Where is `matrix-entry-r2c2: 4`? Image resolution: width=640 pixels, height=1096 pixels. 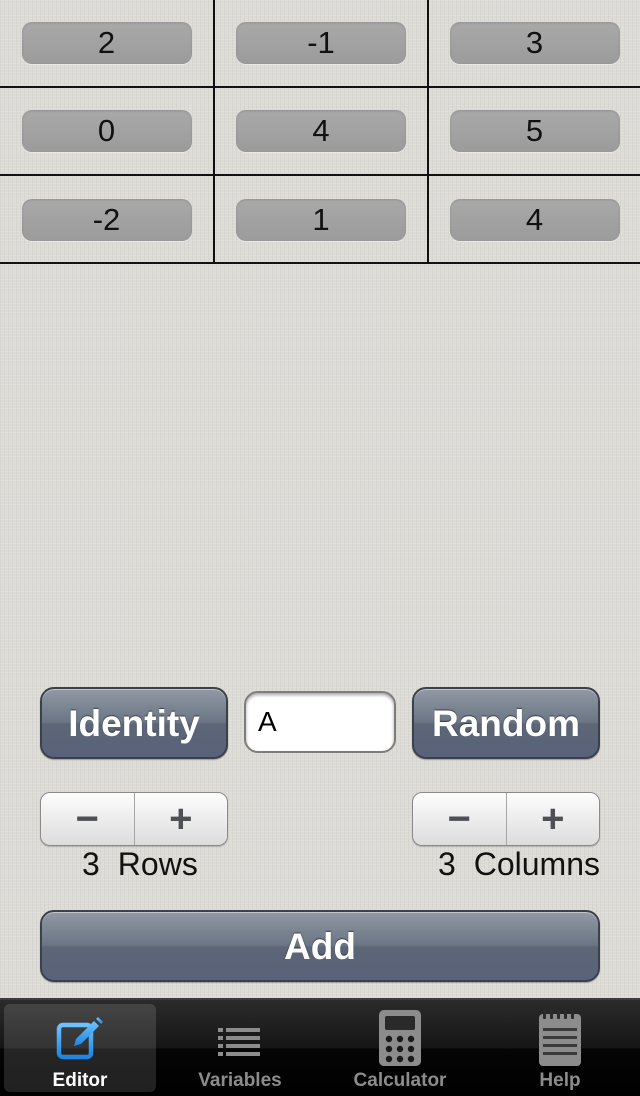 matrix-entry-r2c2: 4 is located at coordinates (321, 131).